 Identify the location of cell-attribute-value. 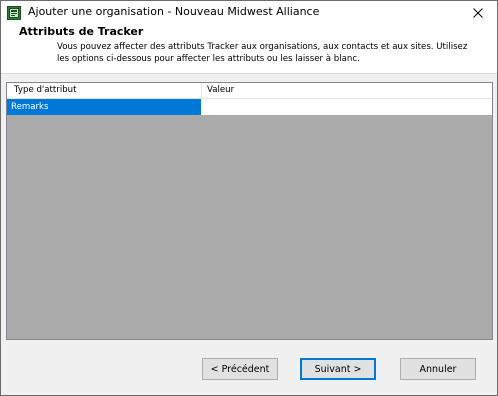
(346, 107).